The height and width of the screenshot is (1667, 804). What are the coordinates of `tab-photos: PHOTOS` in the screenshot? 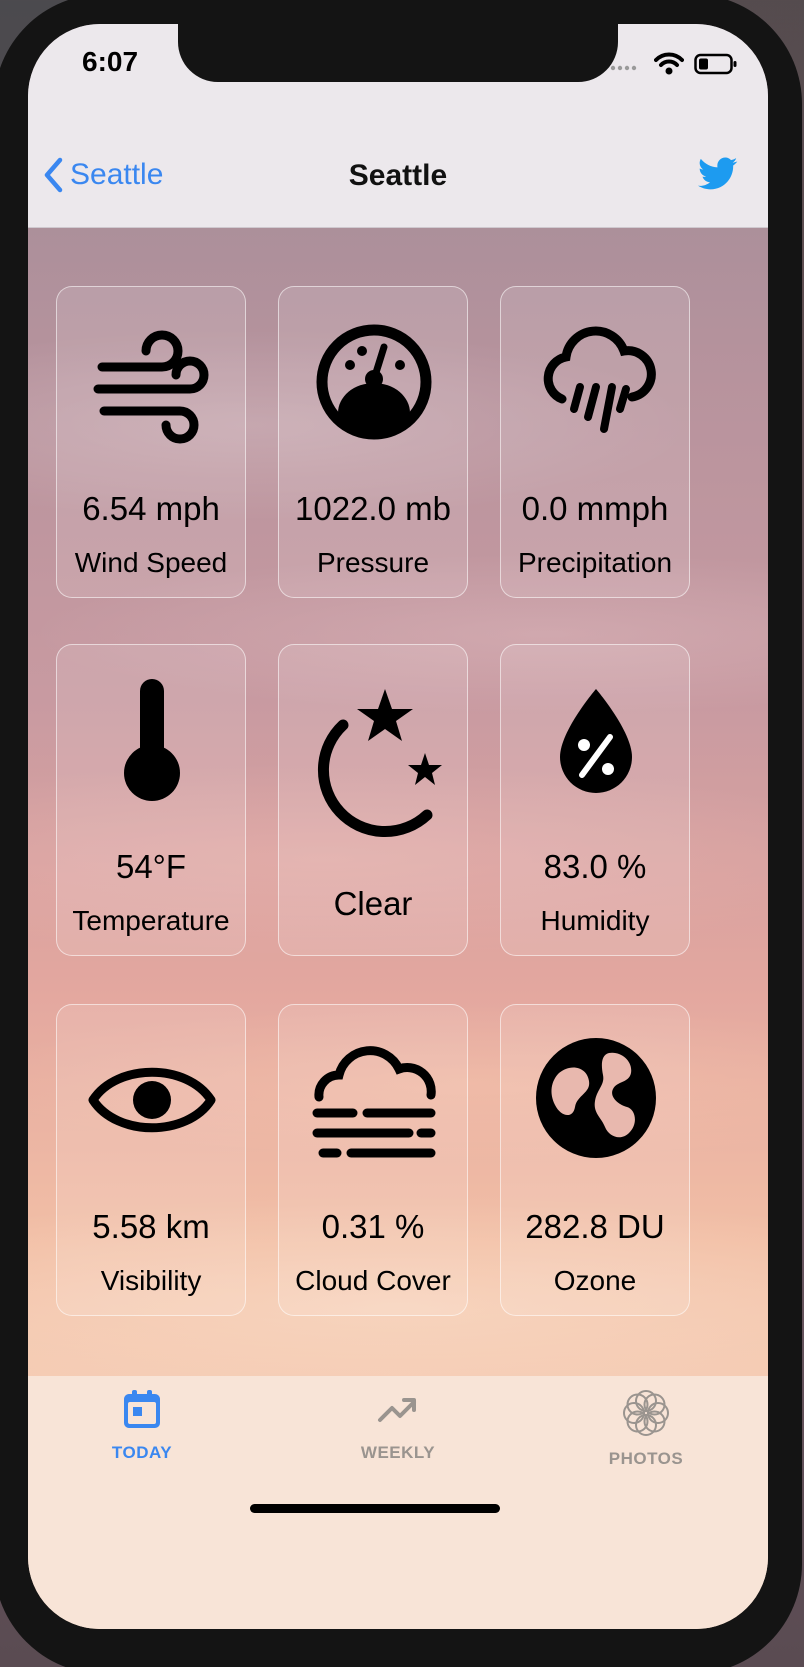 It's located at (646, 1428).